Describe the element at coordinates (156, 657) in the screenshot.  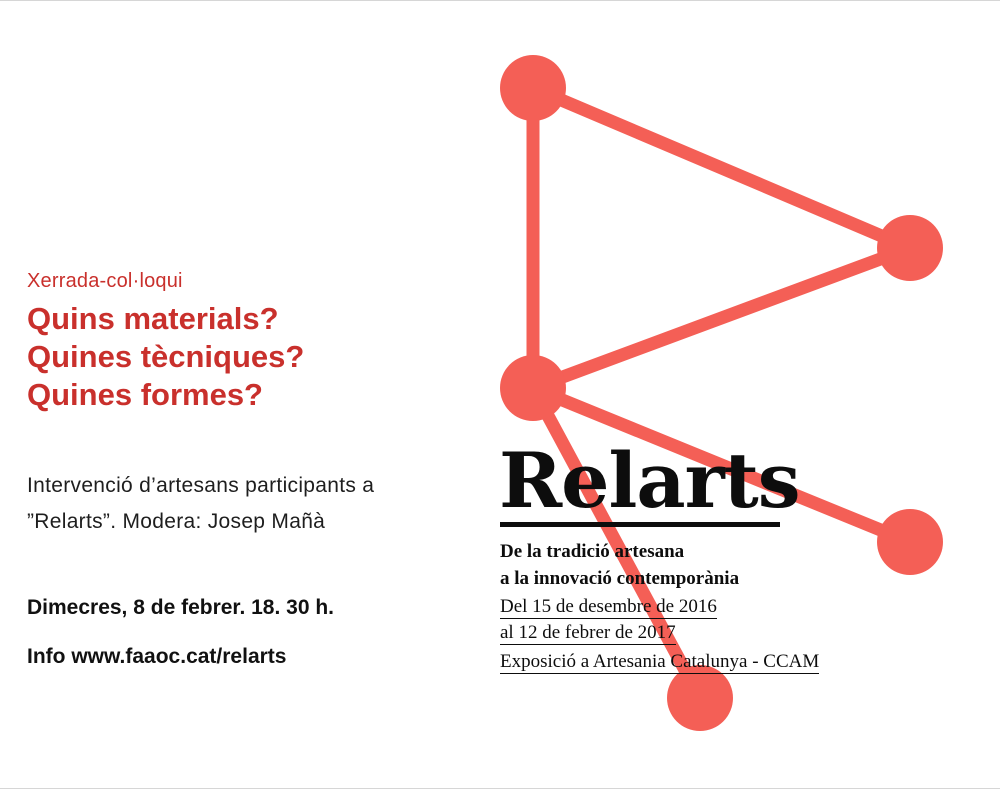
I see `info-link: Info www.faaoc.cat/relarts` at that location.